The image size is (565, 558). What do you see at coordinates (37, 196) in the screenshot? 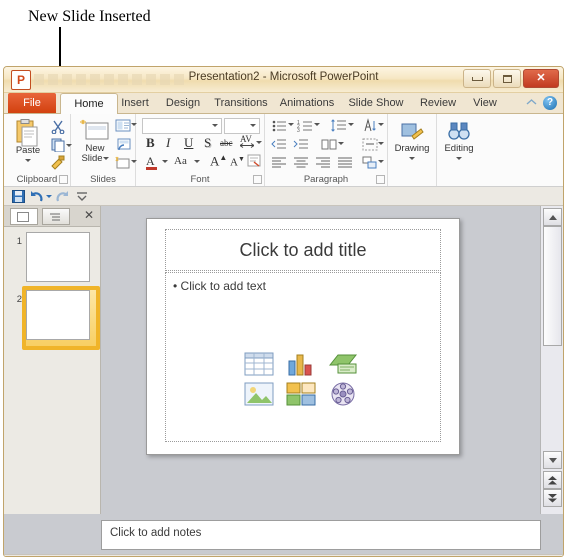
I see `undo-icon` at bounding box center [37, 196].